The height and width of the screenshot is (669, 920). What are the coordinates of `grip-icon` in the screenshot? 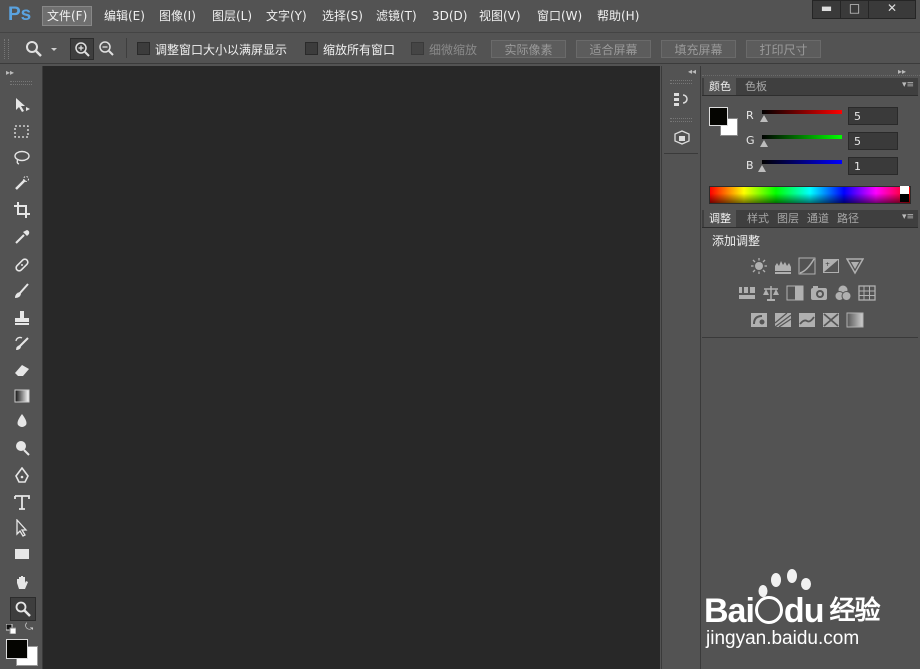 It's located at (6, 49).